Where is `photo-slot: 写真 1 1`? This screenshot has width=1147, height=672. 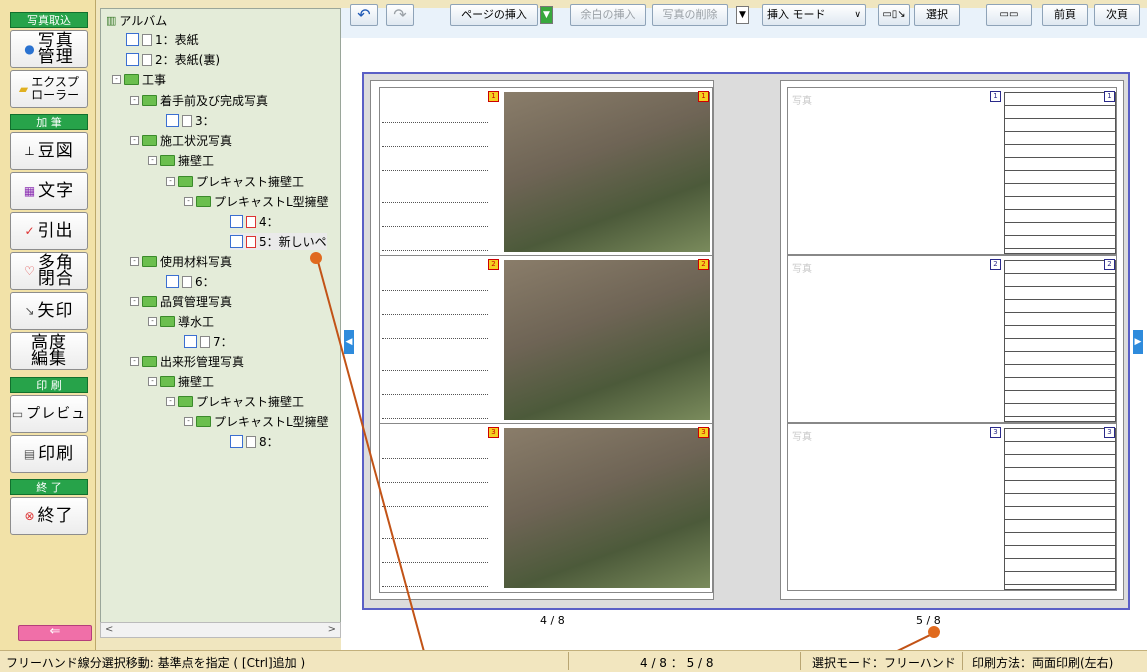 photo-slot: 写真 1 1 is located at coordinates (952, 171).